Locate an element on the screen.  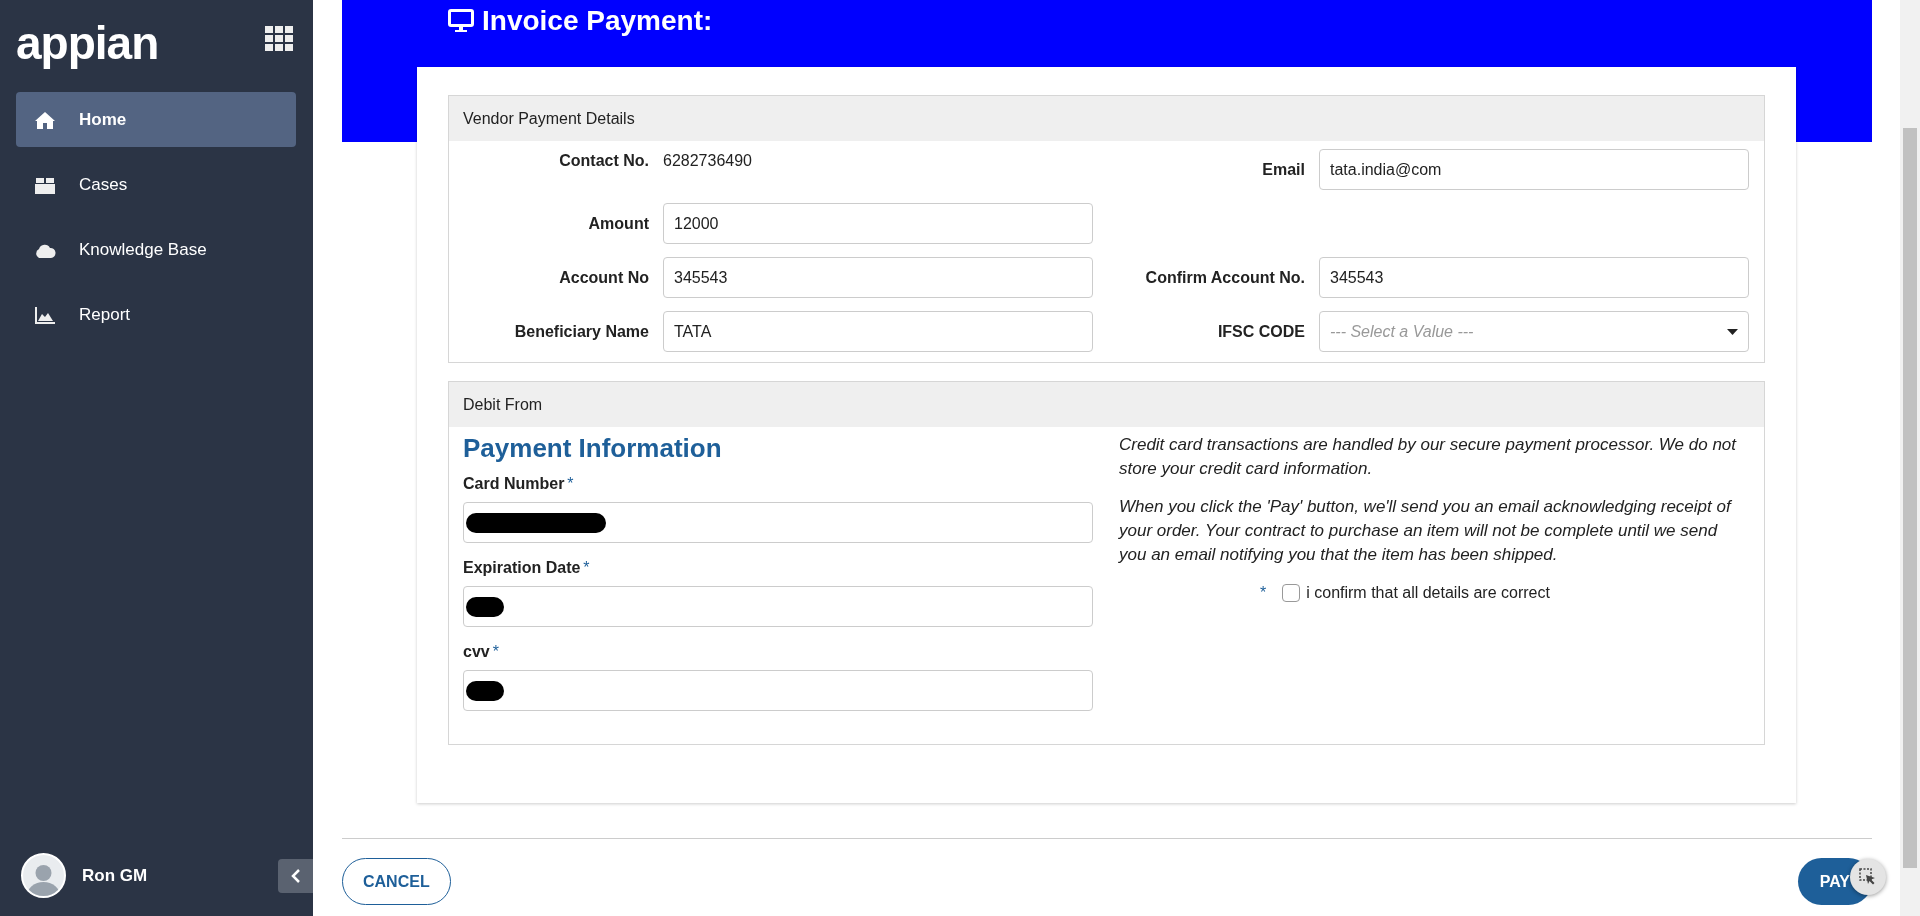
nav-item: Home is located at coordinates (156, 119).